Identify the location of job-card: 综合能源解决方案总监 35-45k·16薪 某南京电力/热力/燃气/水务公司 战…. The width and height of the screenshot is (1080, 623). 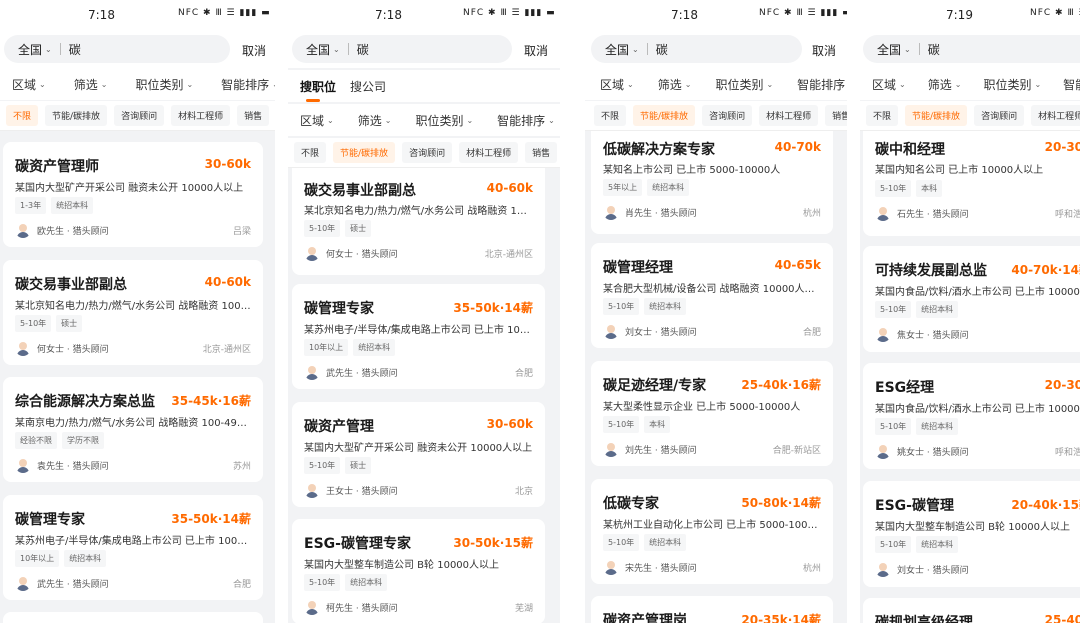
(133, 429).